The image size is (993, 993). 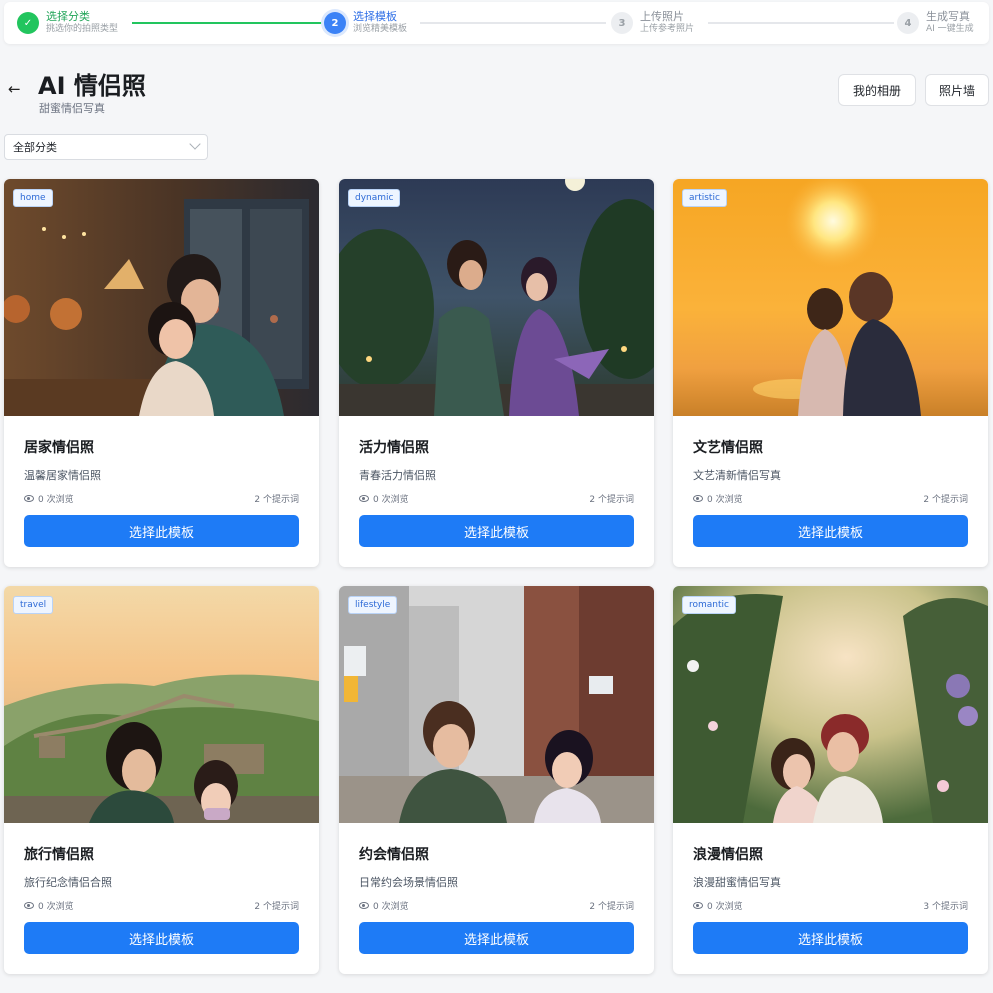 What do you see at coordinates (728, 855) in the screenshot?
I see `card-title: 浪漫情侣照` at bounding box center [728, 855].